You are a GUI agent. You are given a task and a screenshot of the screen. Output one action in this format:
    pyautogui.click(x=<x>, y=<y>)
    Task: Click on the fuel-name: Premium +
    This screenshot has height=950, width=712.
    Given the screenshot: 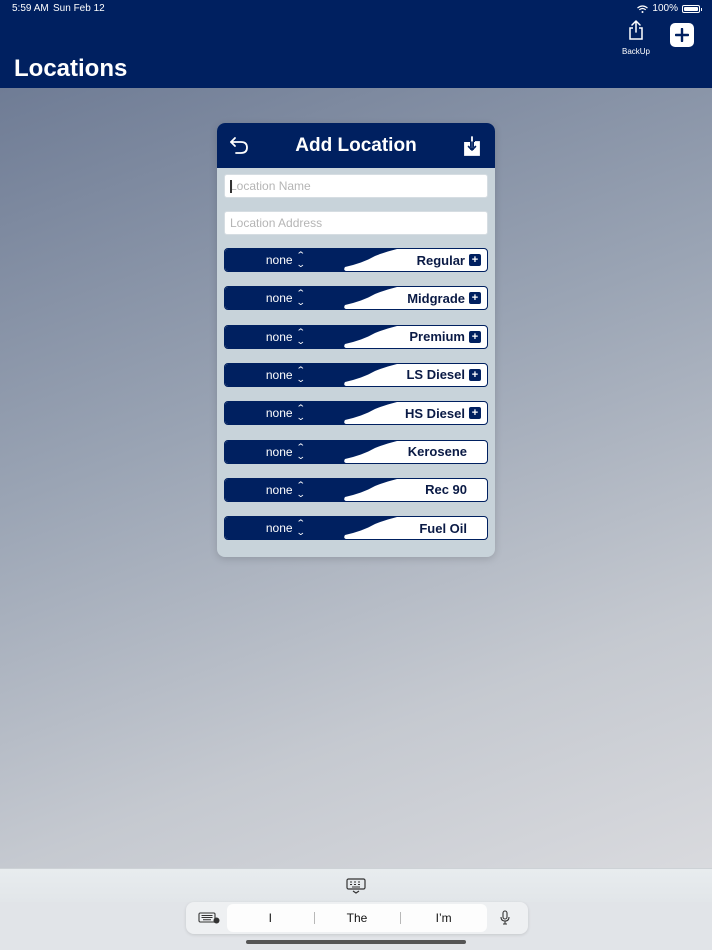 What is the action you would take?
    pyautogui.click(x=445, y=337)
    